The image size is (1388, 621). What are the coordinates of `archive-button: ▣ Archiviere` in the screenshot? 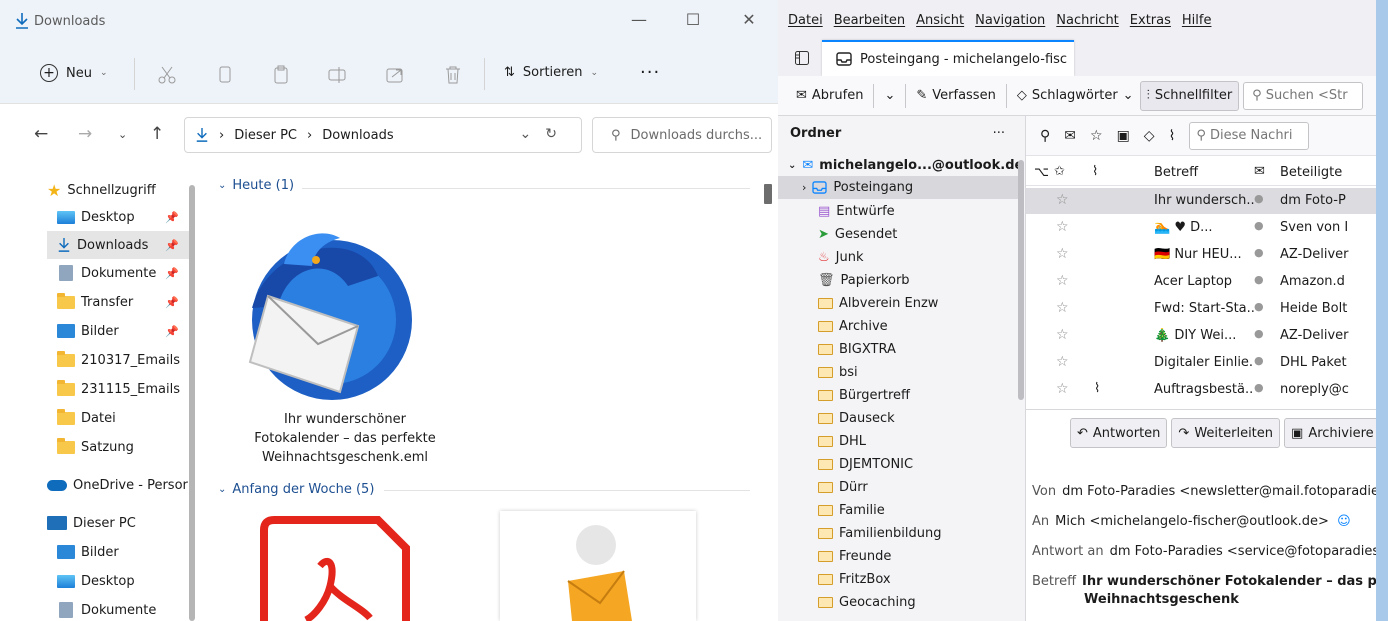 It's located at (1330, 433).